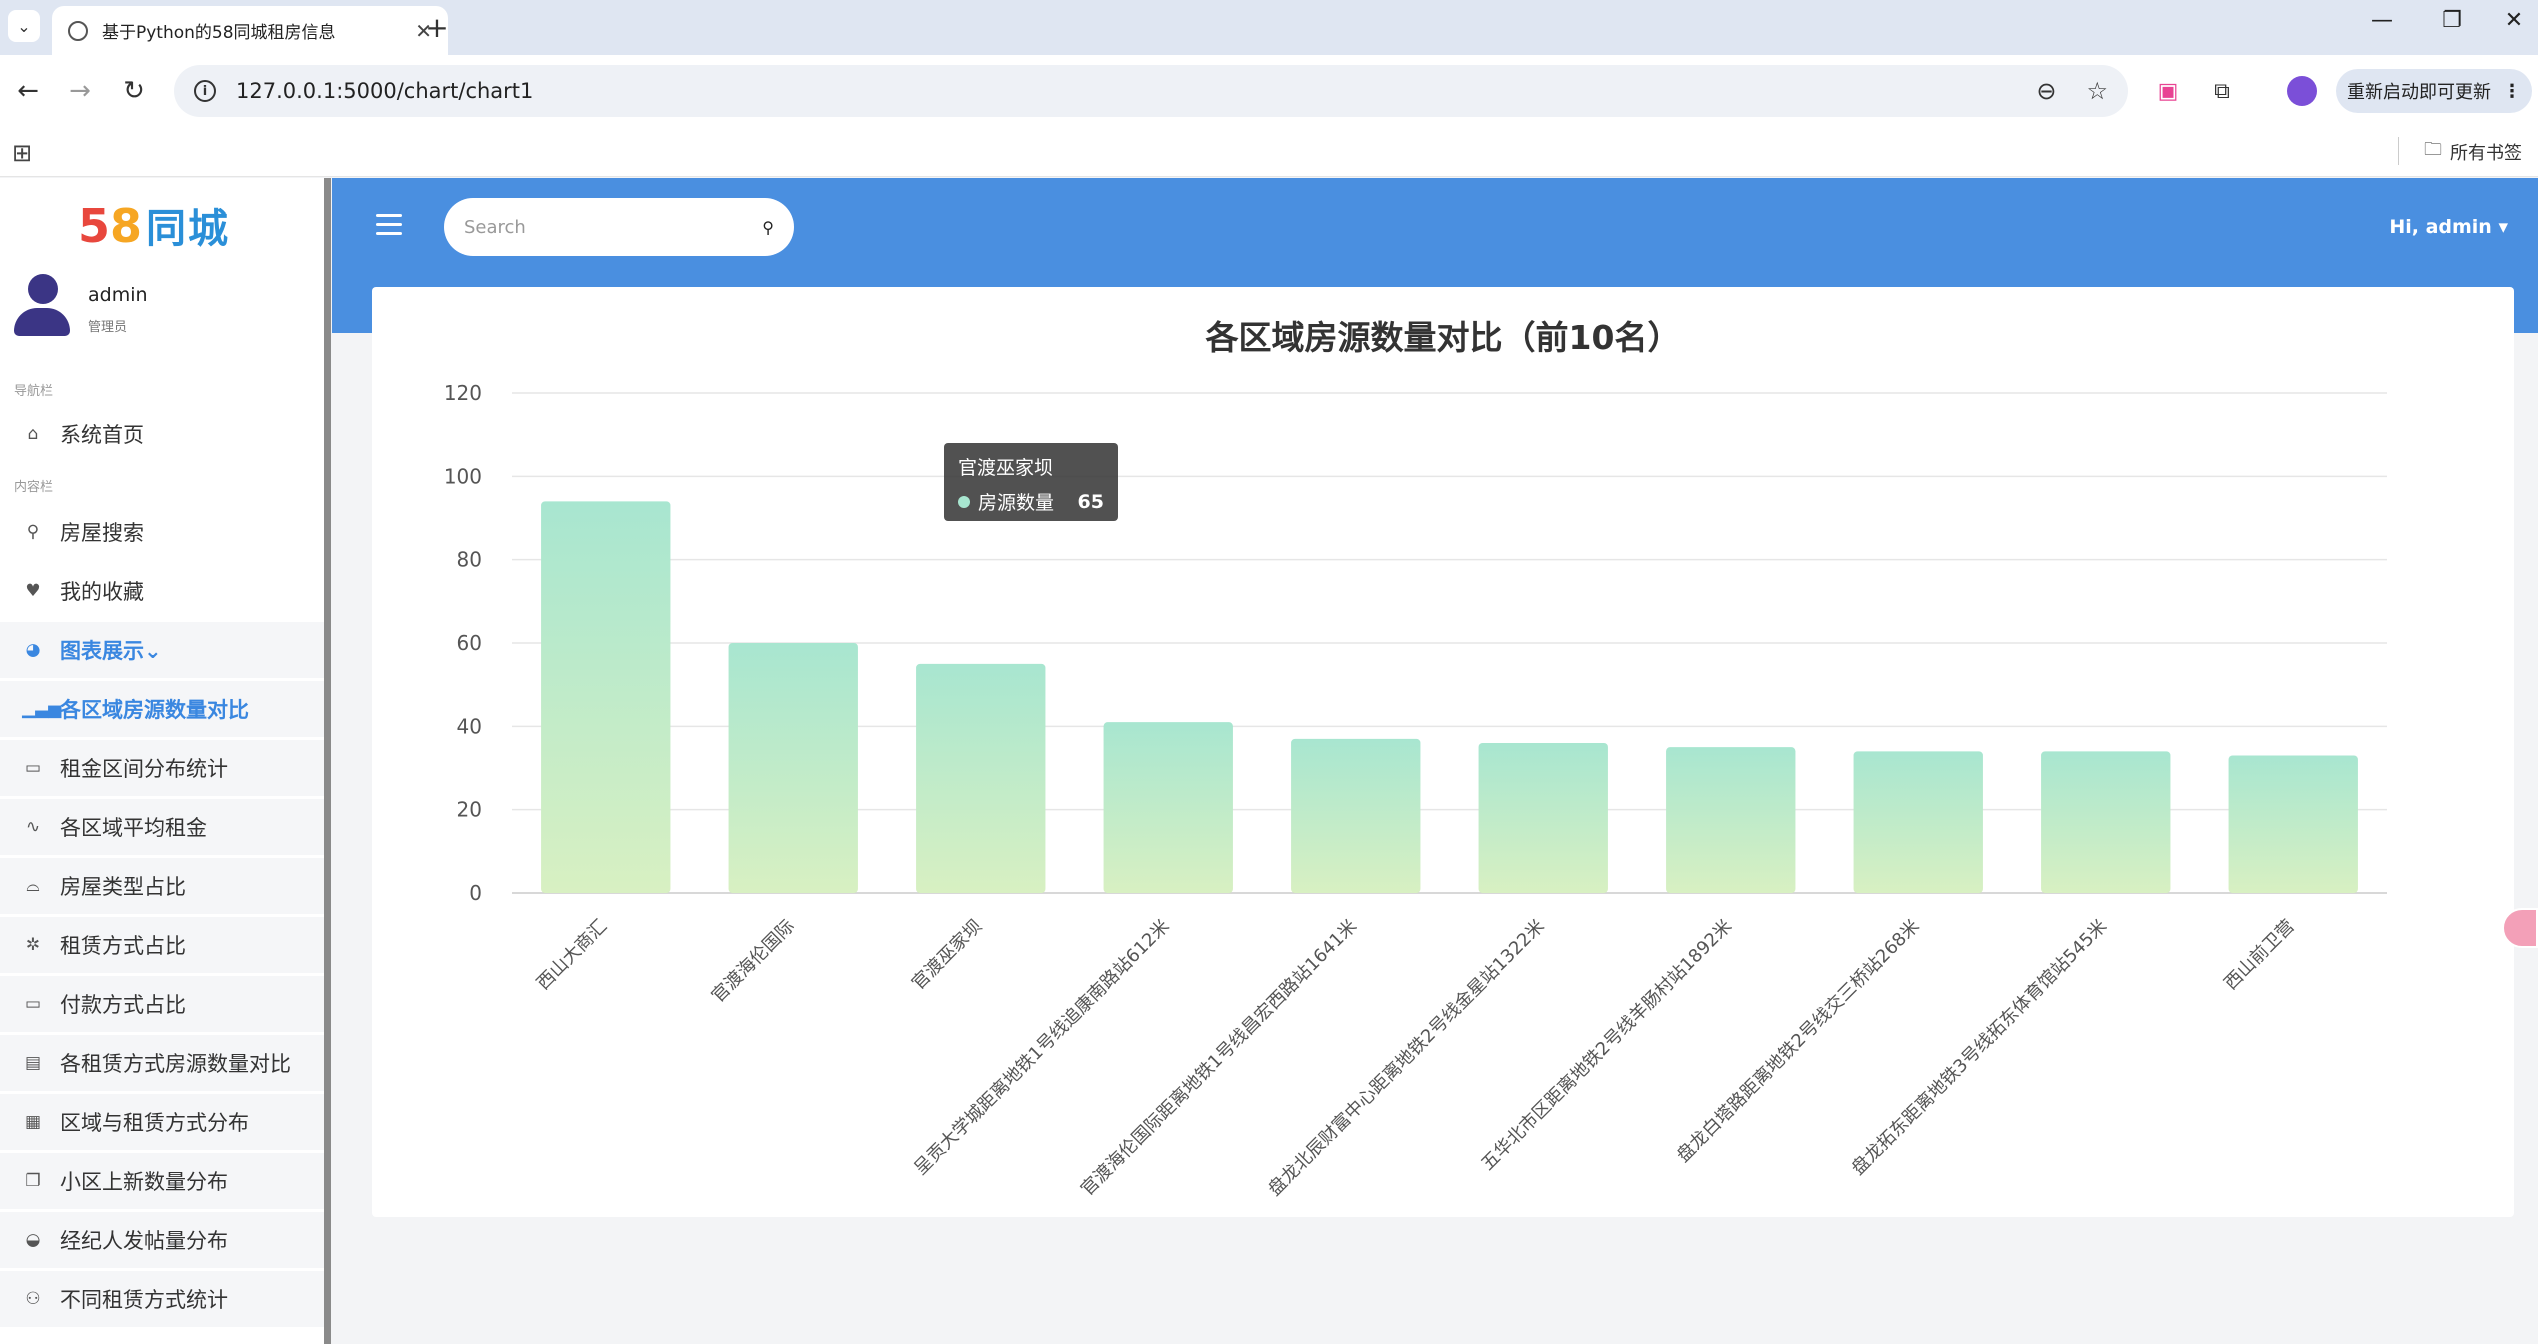 Image resolution: width=2538 pixels, height=1344 pixels. What do you see at coordinates (154, 1123) in the screenshot?
I see `menu-label: 区域与租赁方式分布` at bounding box center [154, 1123].